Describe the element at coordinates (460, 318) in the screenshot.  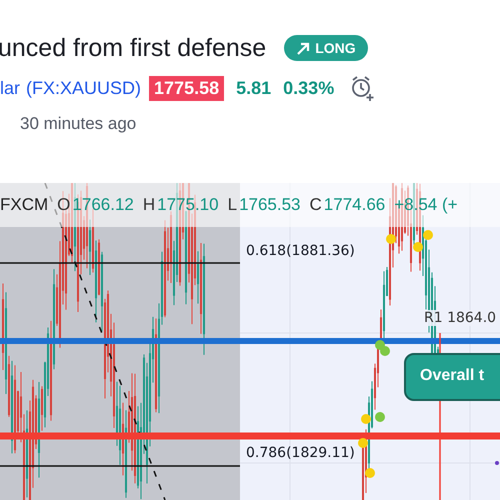
I see `pivot-label: R1 1864.0` at that location.